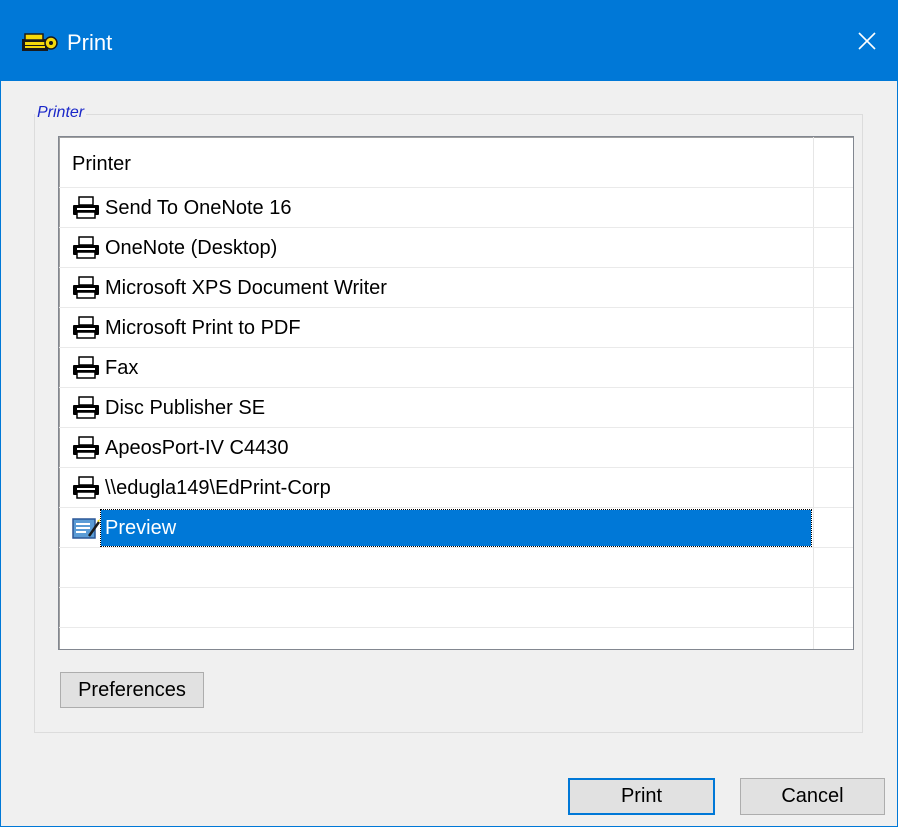 The height and width of the screenshot is (827, 898). Describe the element at coordinates (456, 368) in the screenshot. I see `list-item: Fax` at that location.